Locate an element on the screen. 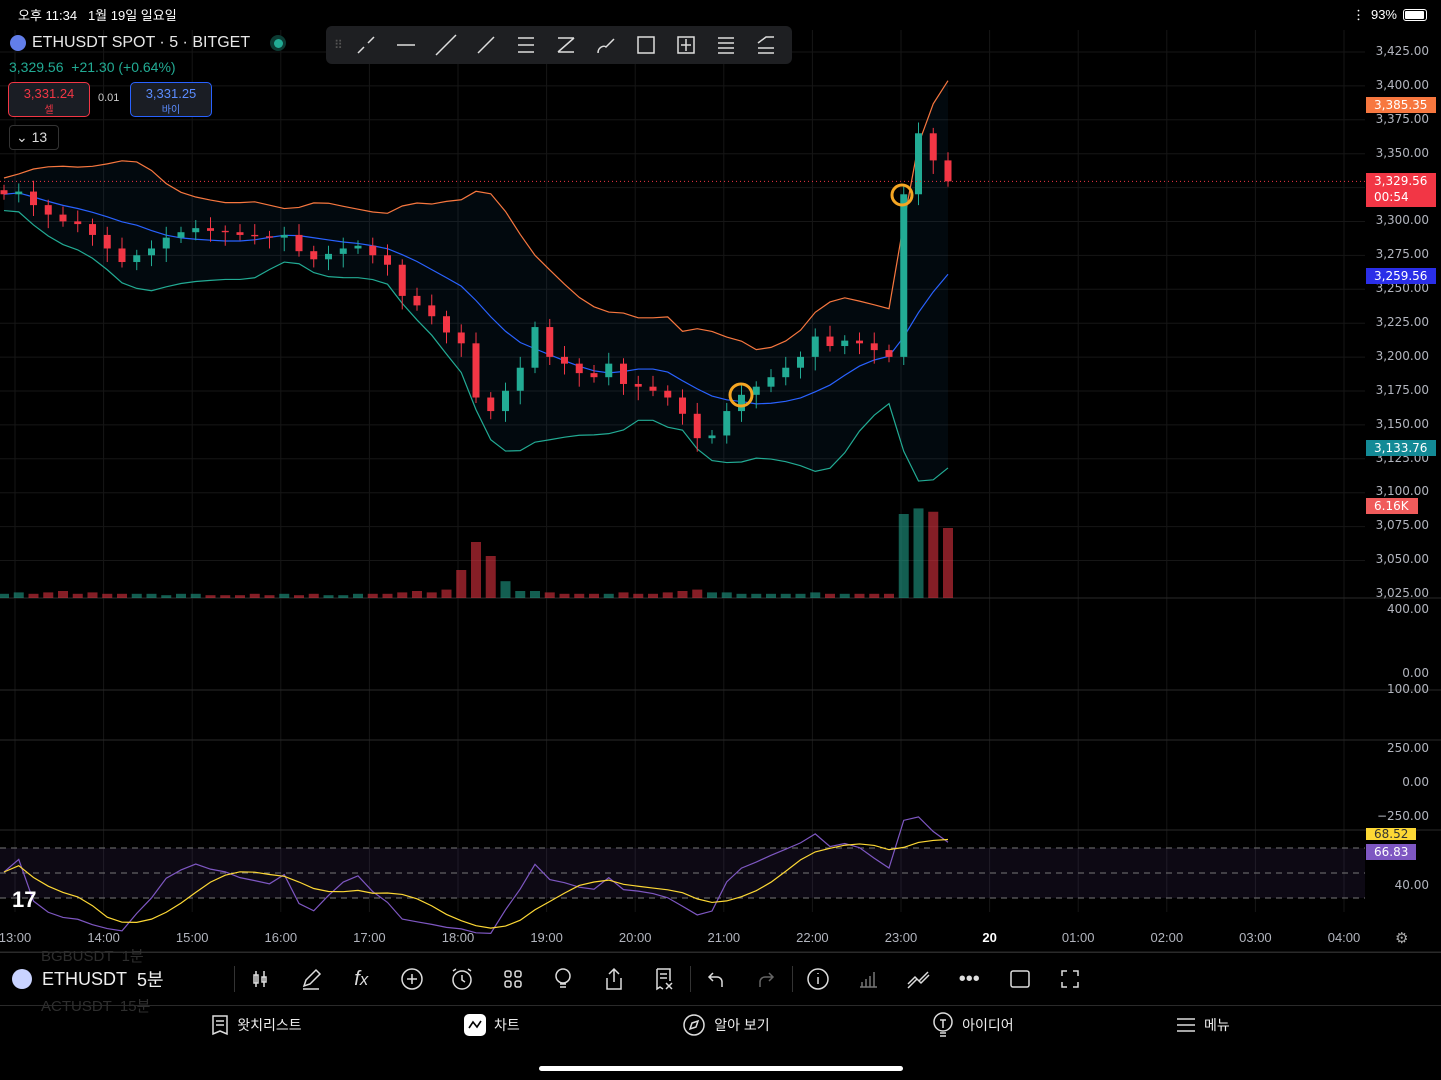 The height and width of the screenshot is (1080, 1441). symbol-picker-ghost-below: ACTUSDT 15분 is located at coordinates (95, 1005).